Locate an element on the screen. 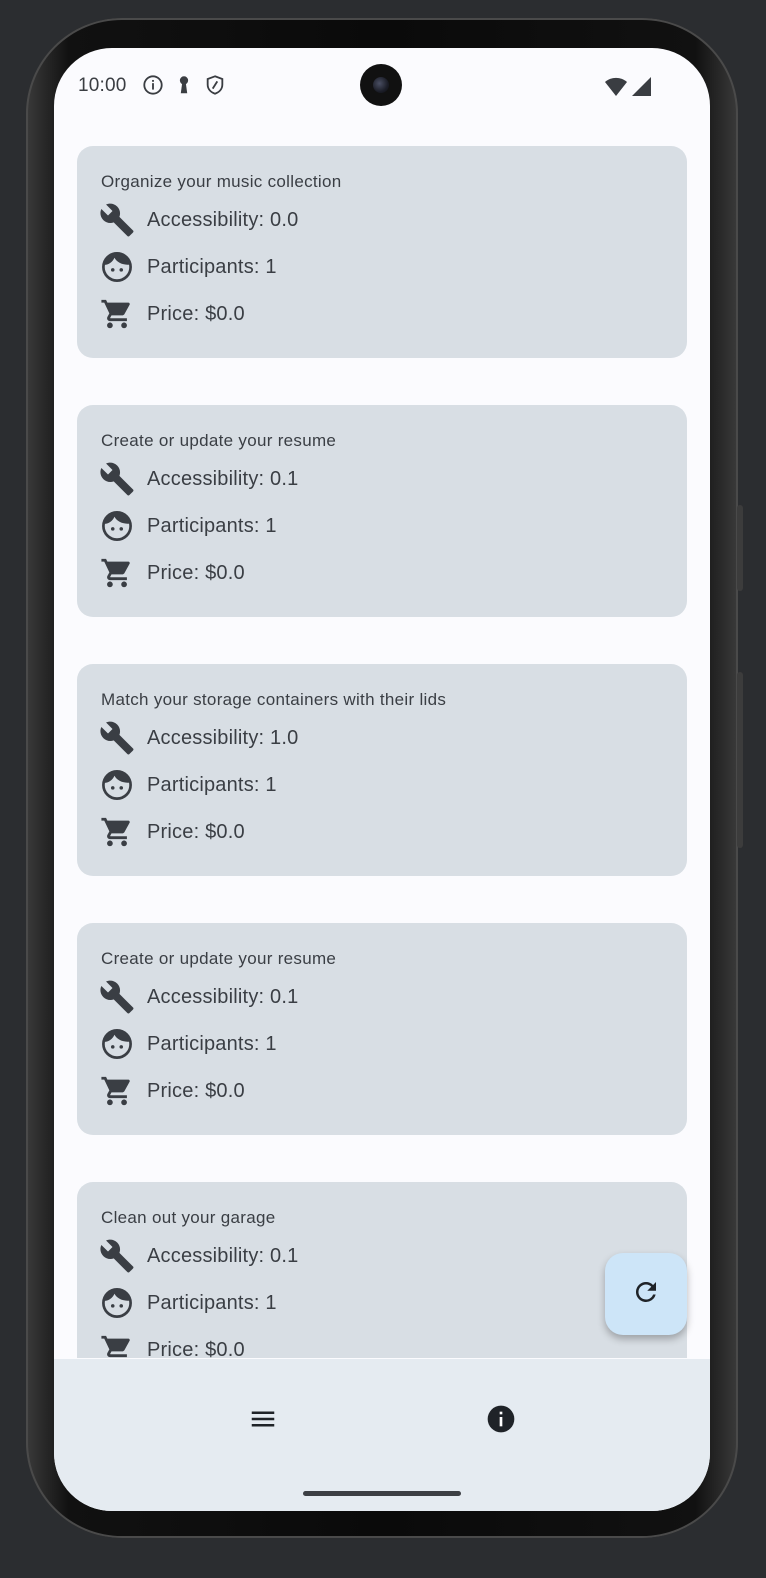 The image size is (766, 1578). accessibility-text: Accessibility: 1.0 is located at coordinates (223, 737).